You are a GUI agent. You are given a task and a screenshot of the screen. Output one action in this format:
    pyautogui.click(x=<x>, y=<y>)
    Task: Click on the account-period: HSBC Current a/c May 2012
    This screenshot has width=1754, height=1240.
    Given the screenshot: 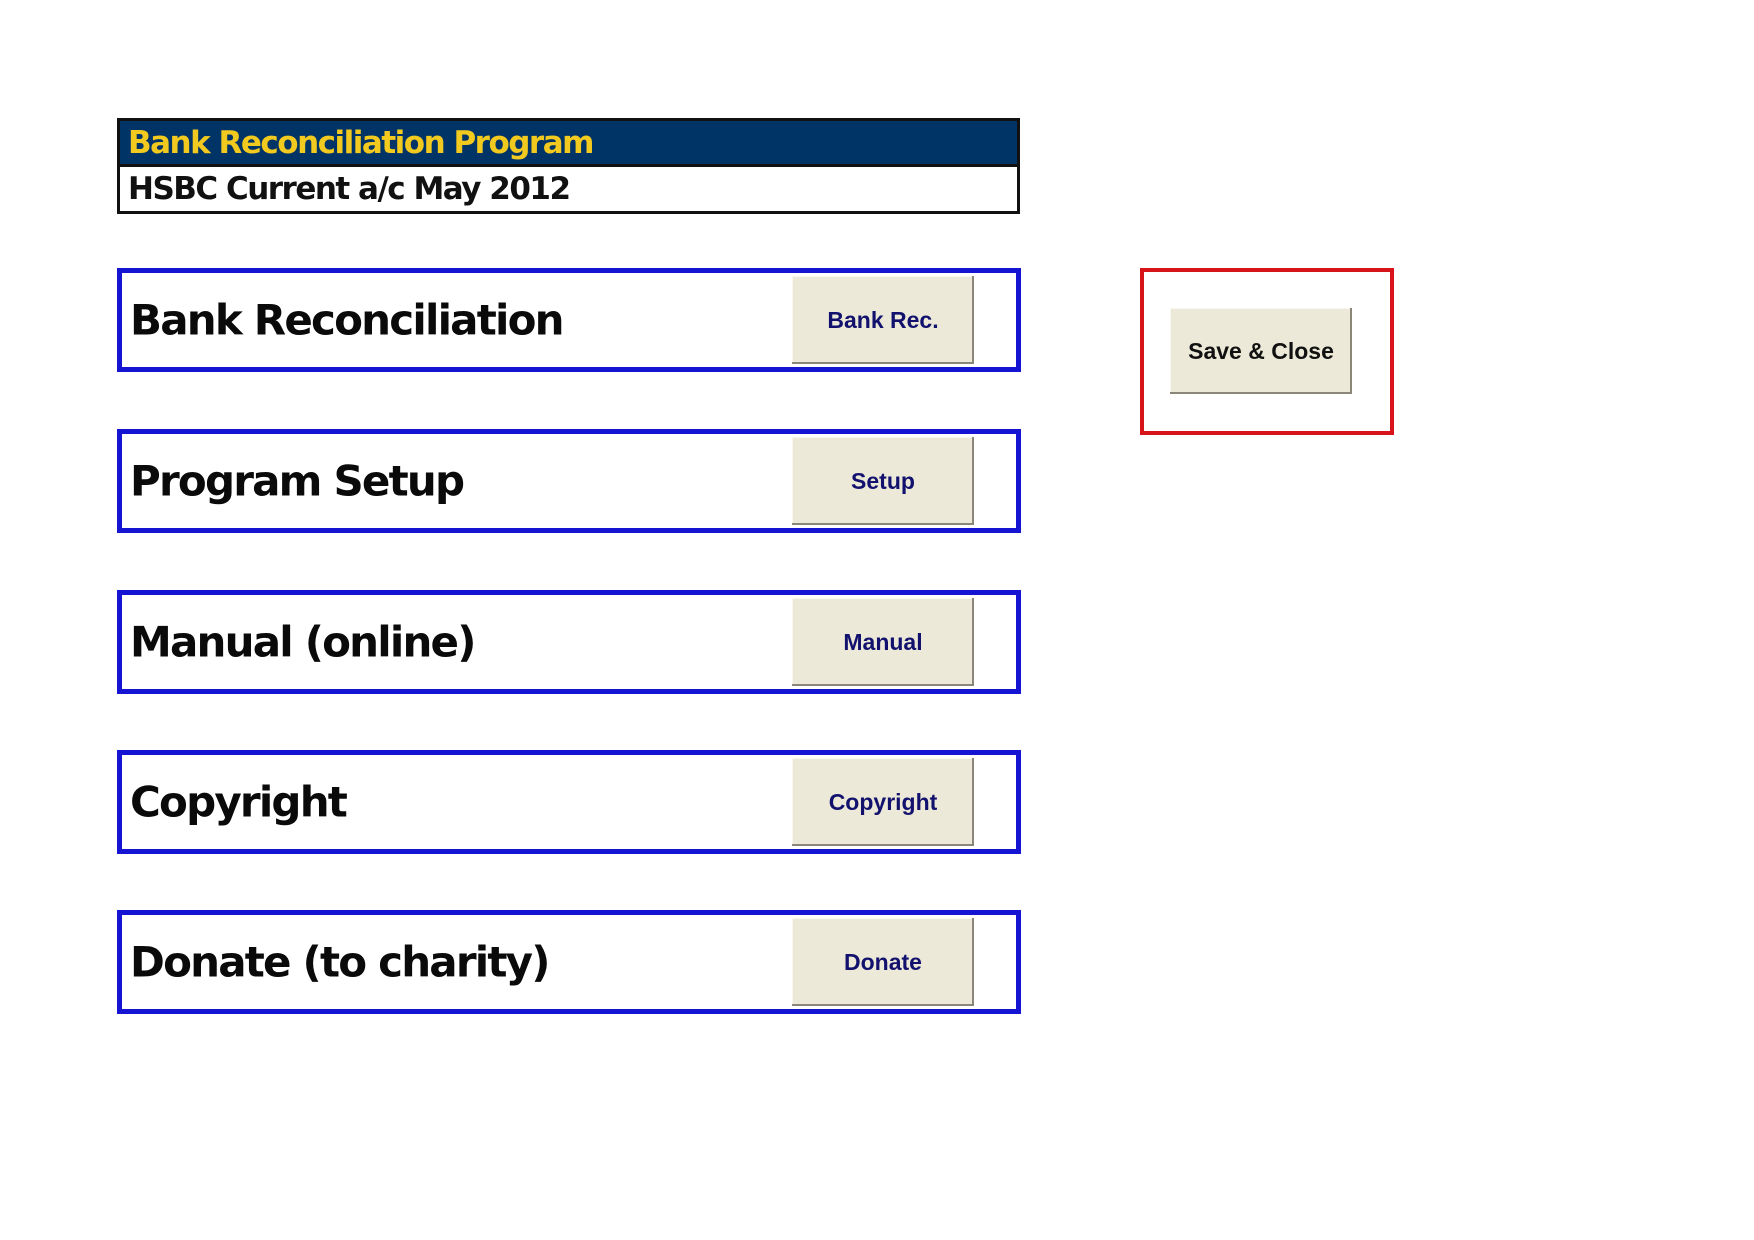 What is the action you would take?
    pyautogui.click(x=349, y=189)
    